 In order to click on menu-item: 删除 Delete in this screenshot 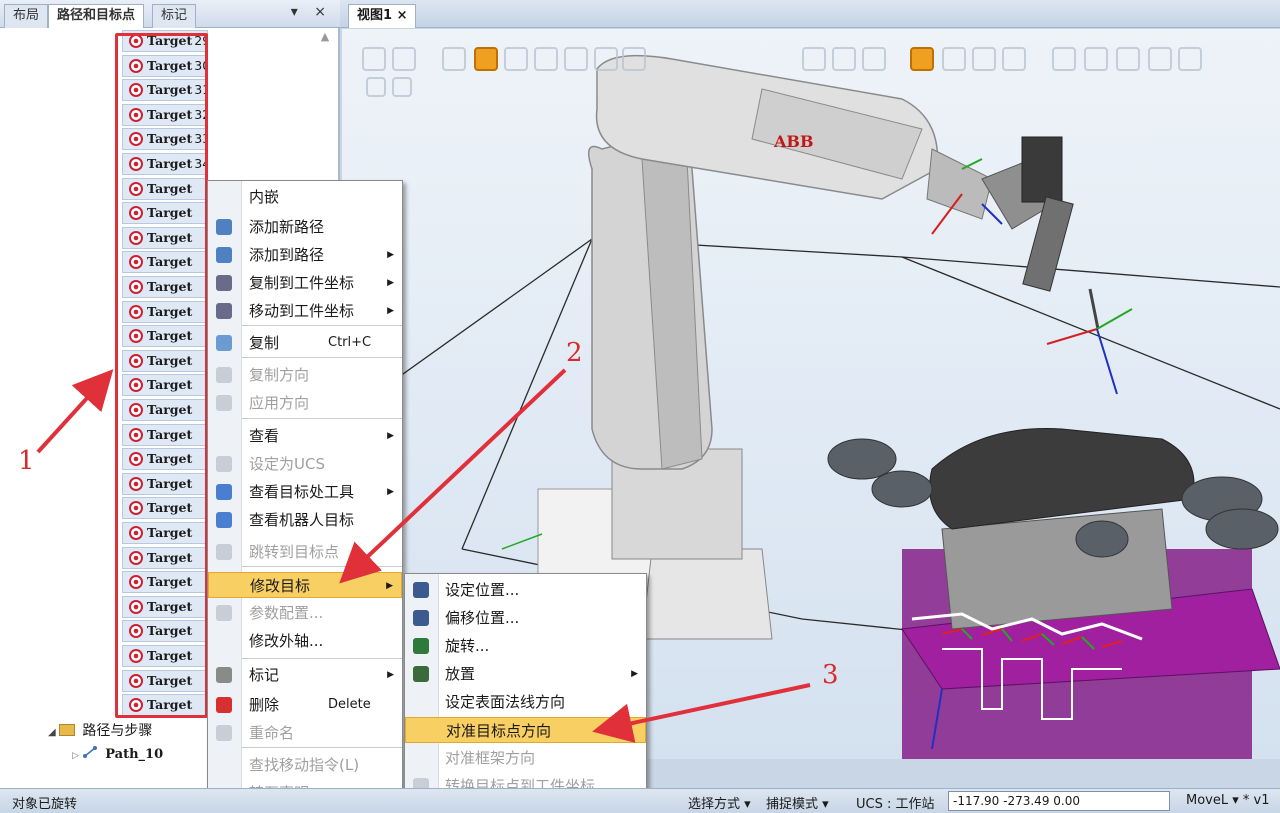, I will do `click(305, 705)`.